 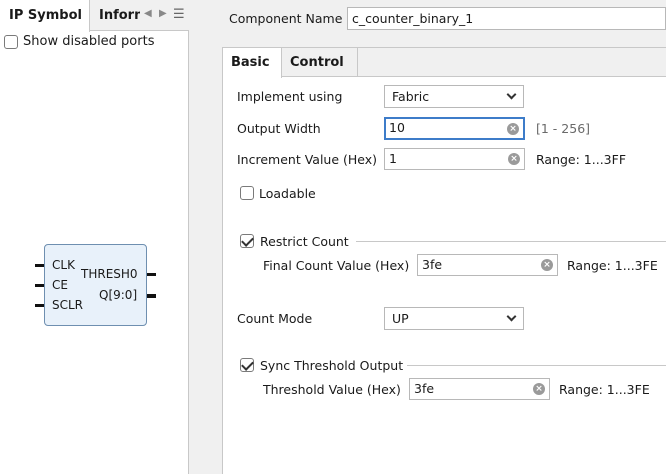 I want to click on loadable-checkbox, so click(x=247, y=193).